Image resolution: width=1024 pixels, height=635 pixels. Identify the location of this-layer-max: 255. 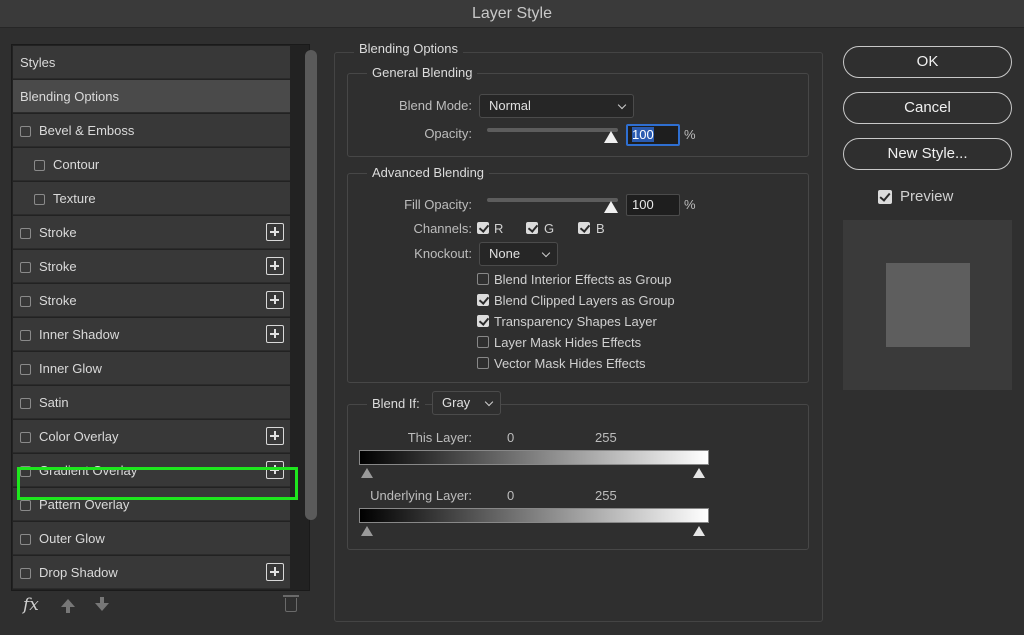
(606, 437).